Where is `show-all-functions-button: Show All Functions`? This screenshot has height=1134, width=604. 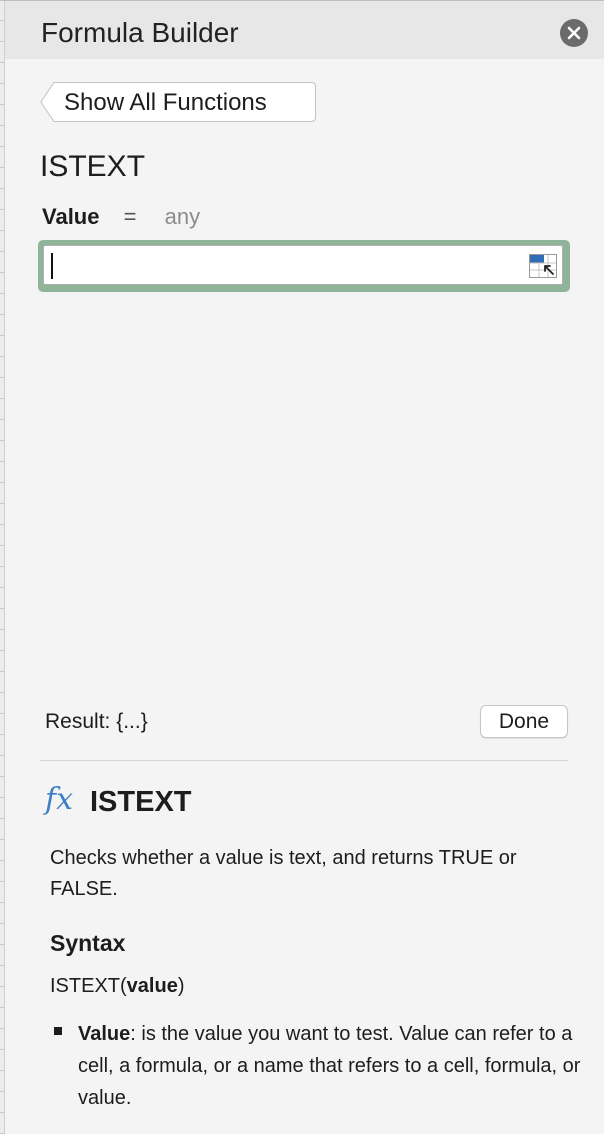
show-all-functions-button: Show All Functions is located at coordinates (178, 102).